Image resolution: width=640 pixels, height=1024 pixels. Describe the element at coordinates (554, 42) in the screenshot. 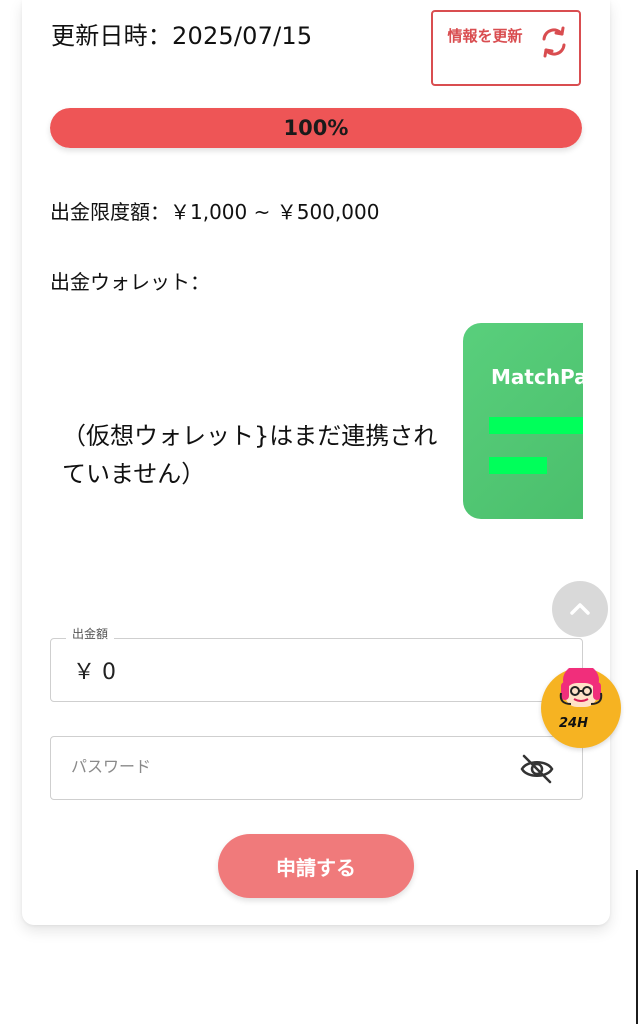

I see `refresh-icon` at that location.